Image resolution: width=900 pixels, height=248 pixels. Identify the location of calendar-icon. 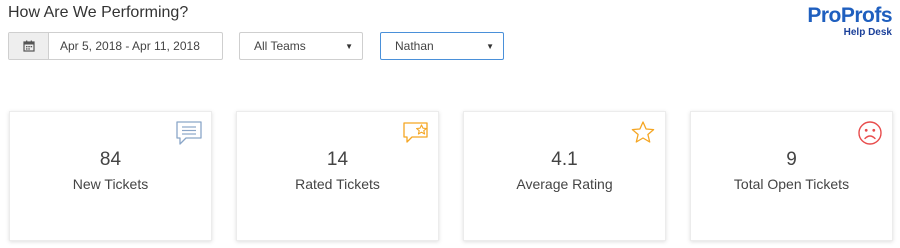
(28, 46).